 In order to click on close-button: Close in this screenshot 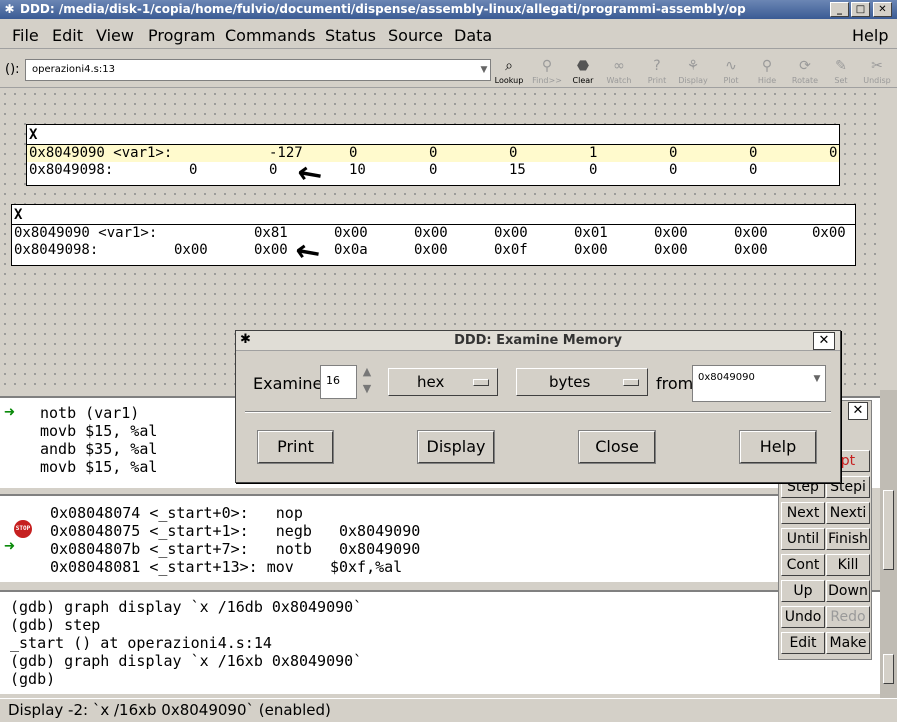, I will do `click(617, 447)`.